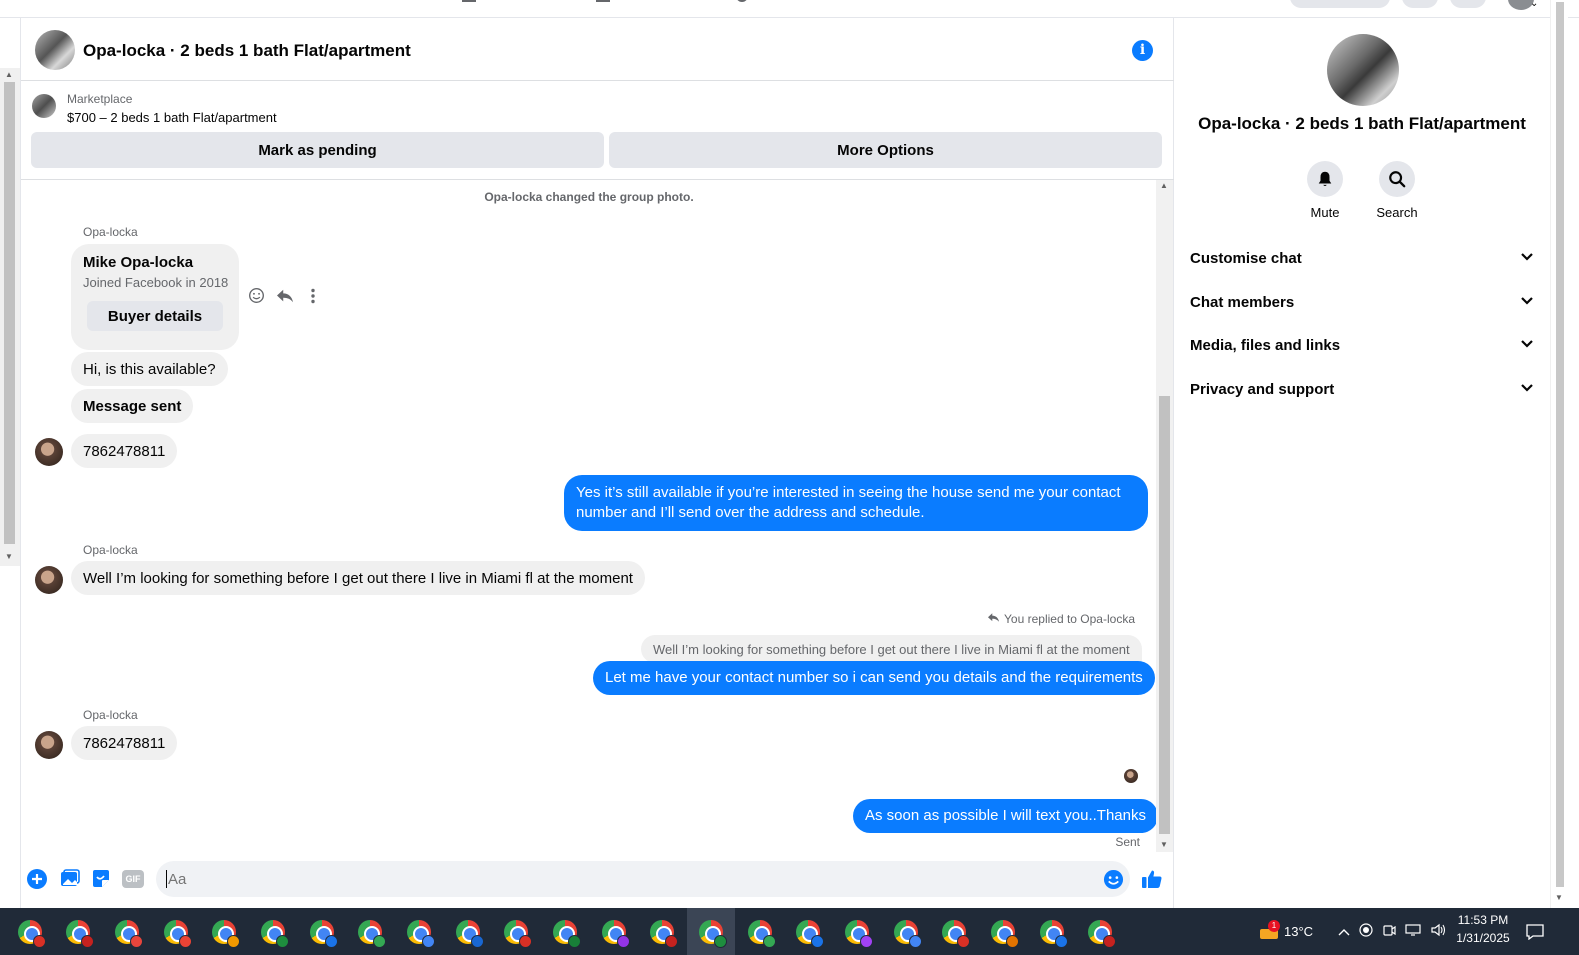 The height and width of the screenshot is (955, 1579). What do you see at coordinates (1438, 931) in the screenshot?
I see `volume-icon` at bounding box center [1438, 931].